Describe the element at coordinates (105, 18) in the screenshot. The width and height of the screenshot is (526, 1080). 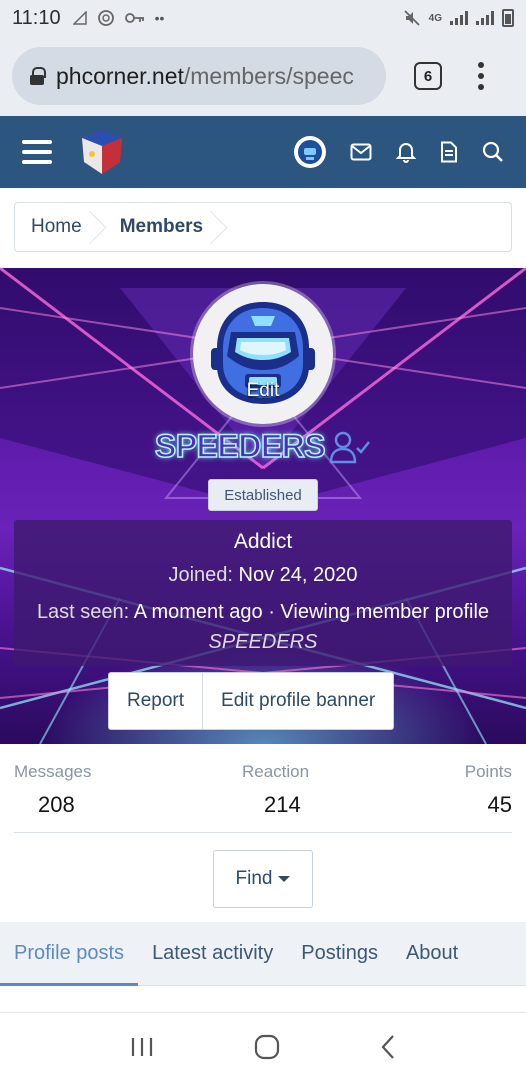
I see `data-saver-icon` at that location.